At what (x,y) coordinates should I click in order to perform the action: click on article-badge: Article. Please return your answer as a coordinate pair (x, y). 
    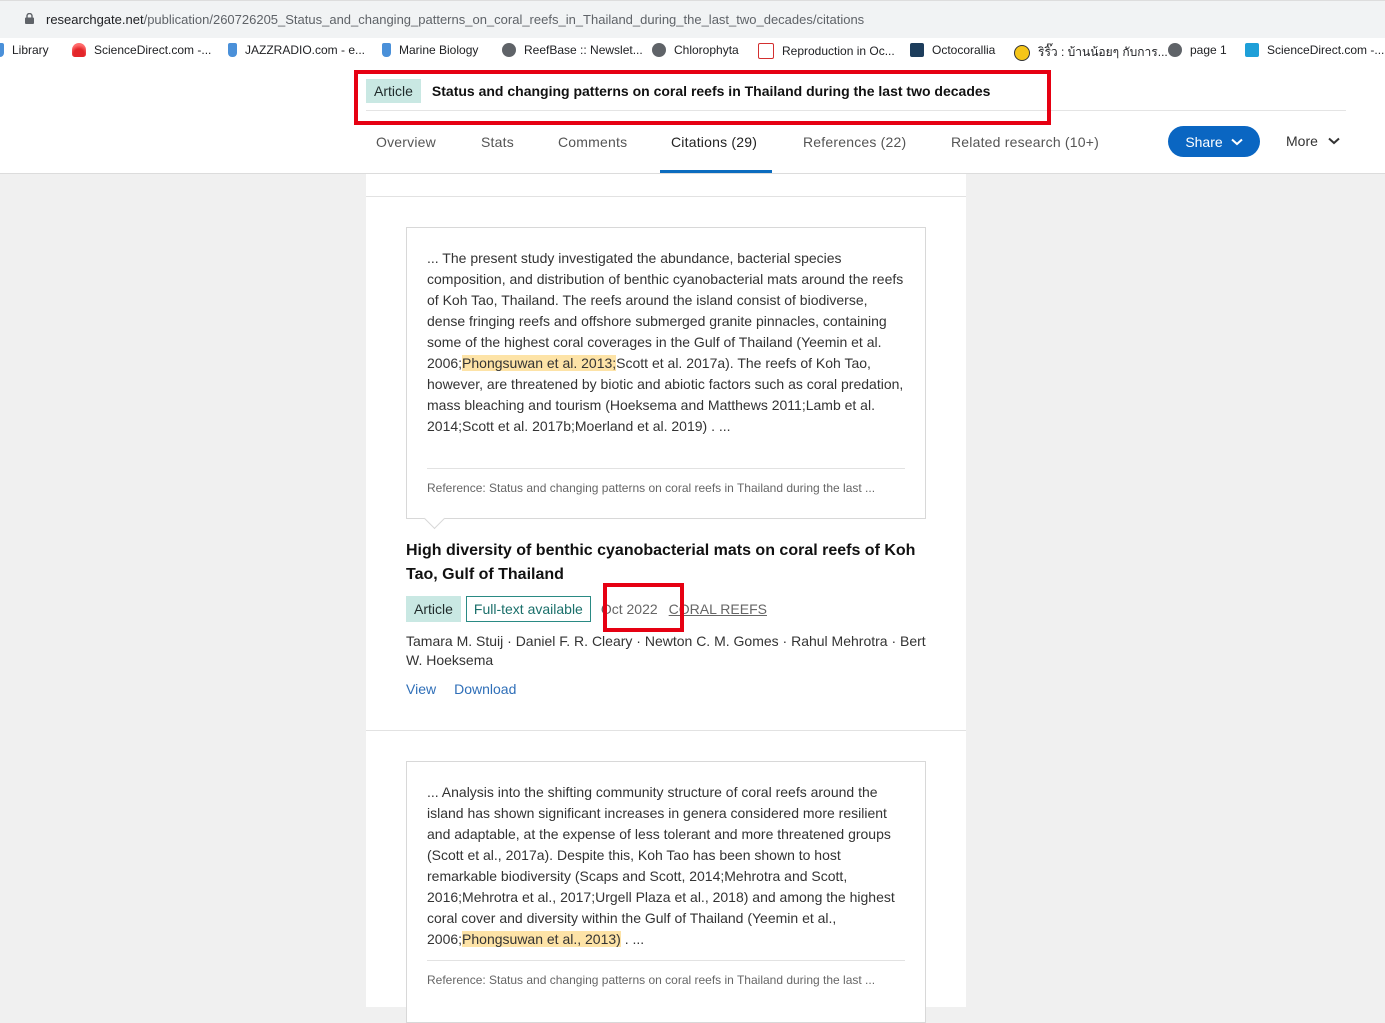
    Looking at the image, I should click on (433, 609).